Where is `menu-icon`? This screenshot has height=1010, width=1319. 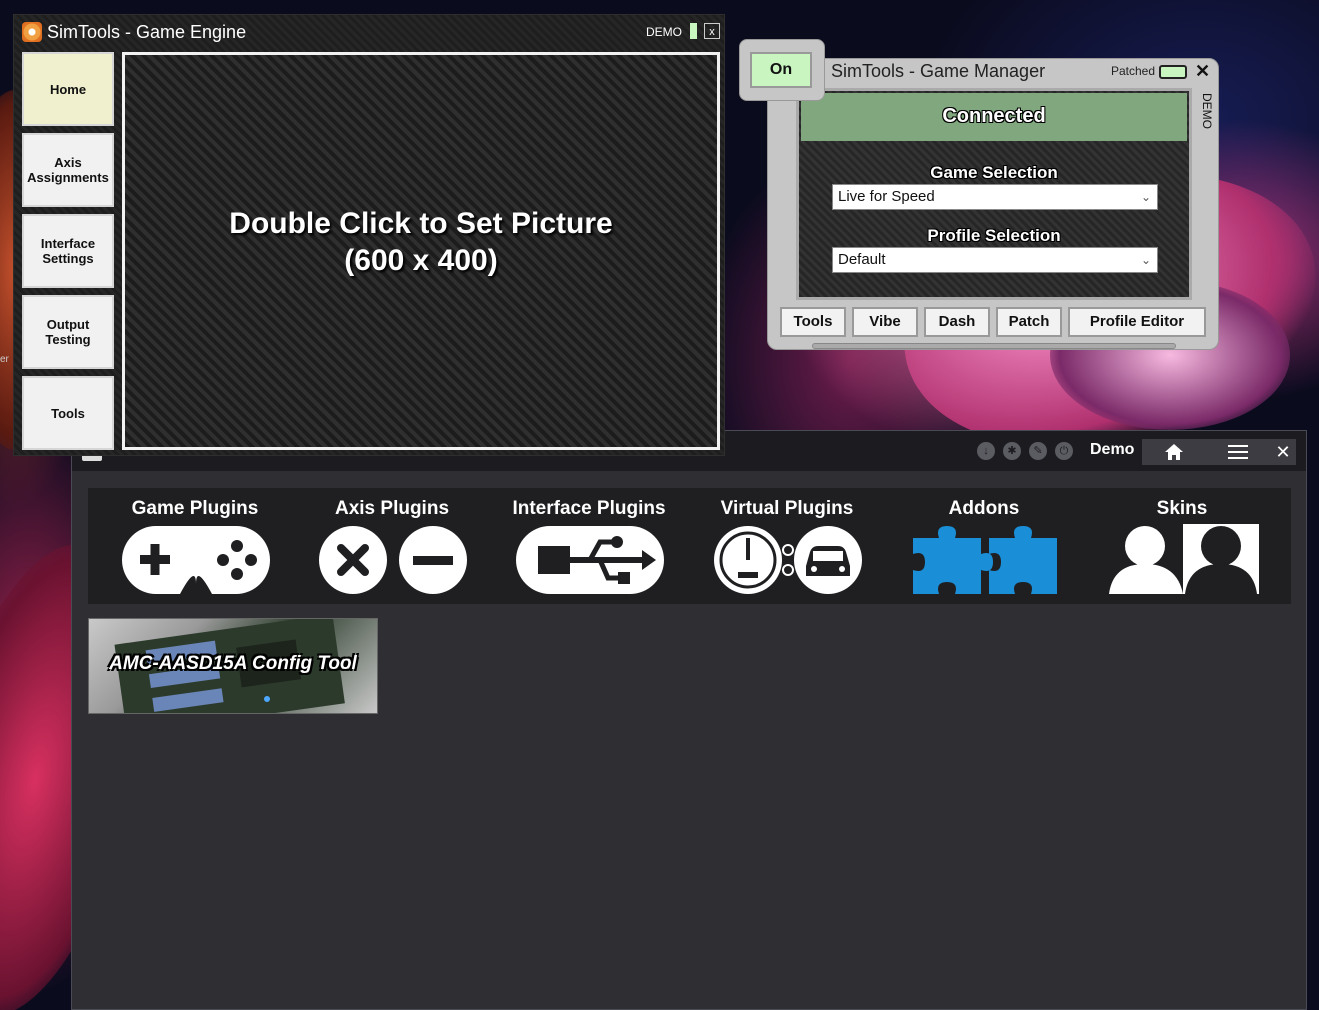
menu-icon is located at coordinates (1238, 452).